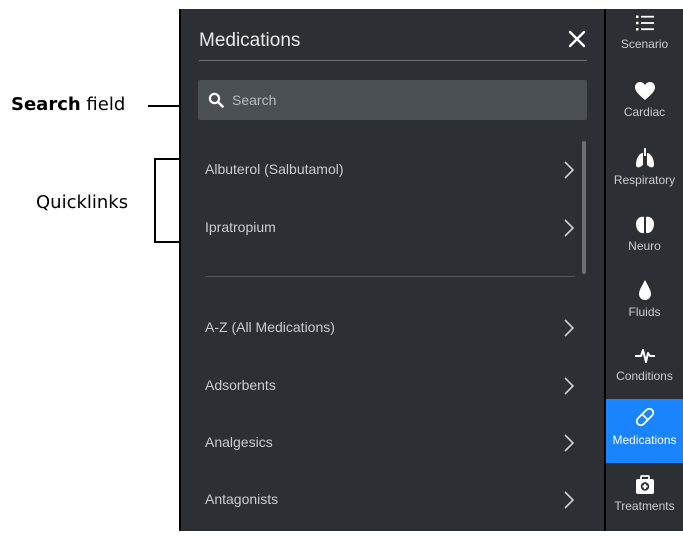  What do you see at coordinates (390, 328) in the screenshot?
I see `category-item: A-Z (All Medications)` at bounding box center [390, 328].